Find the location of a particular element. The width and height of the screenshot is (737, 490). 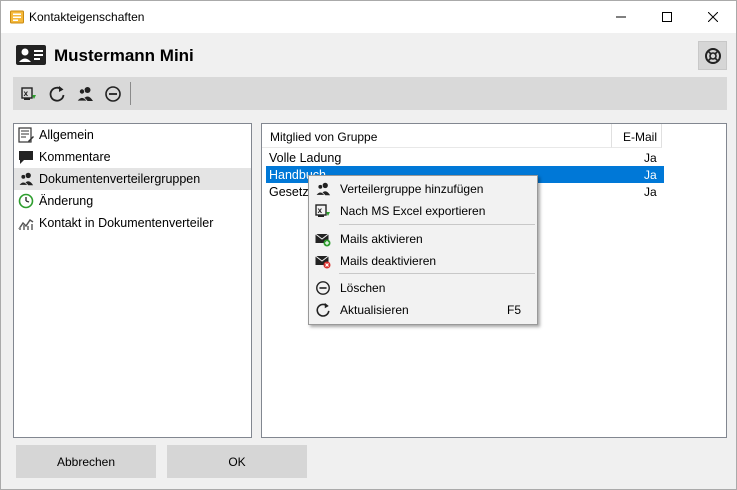

toolbar: X is located at coordinates (370, 93).